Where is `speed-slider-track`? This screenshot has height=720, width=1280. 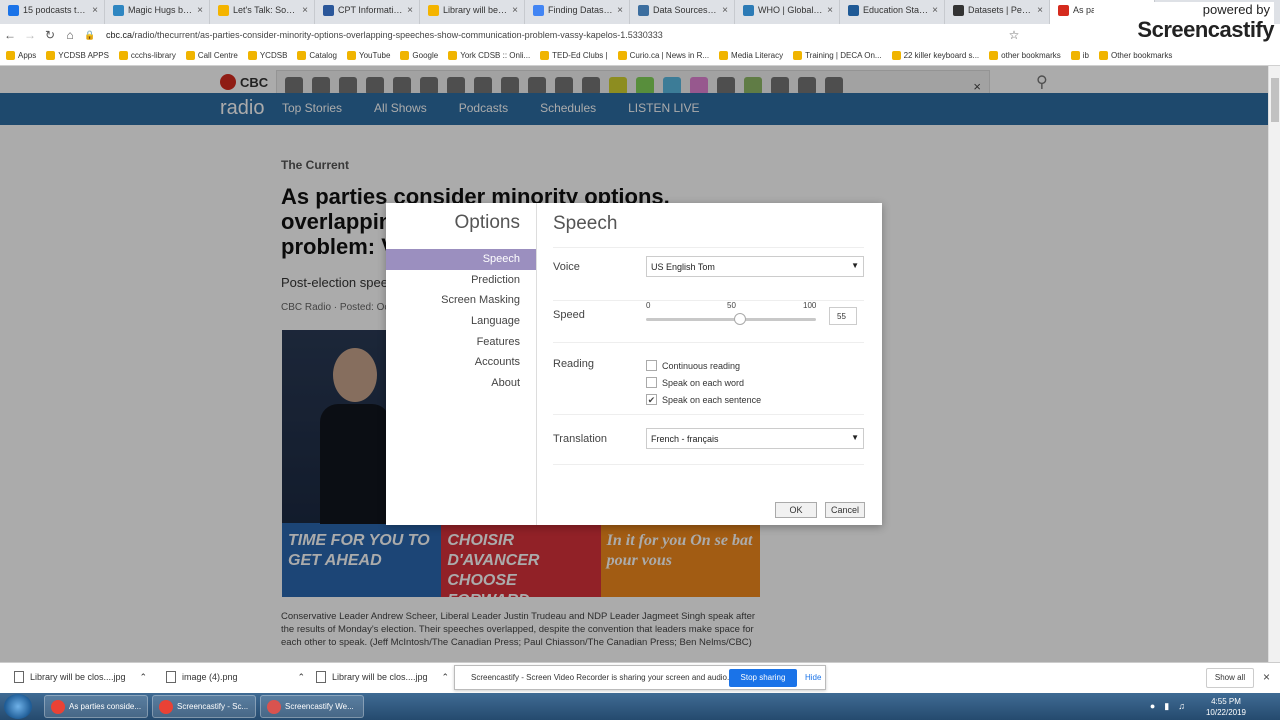 speed-slider-track is located at coordinates (731, 319).